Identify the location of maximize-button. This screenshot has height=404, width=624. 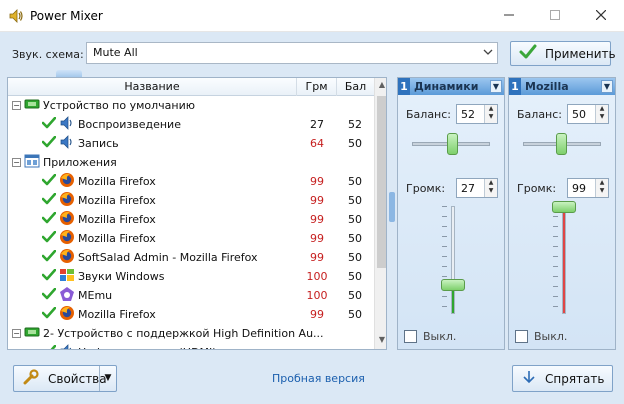
(555, 15).